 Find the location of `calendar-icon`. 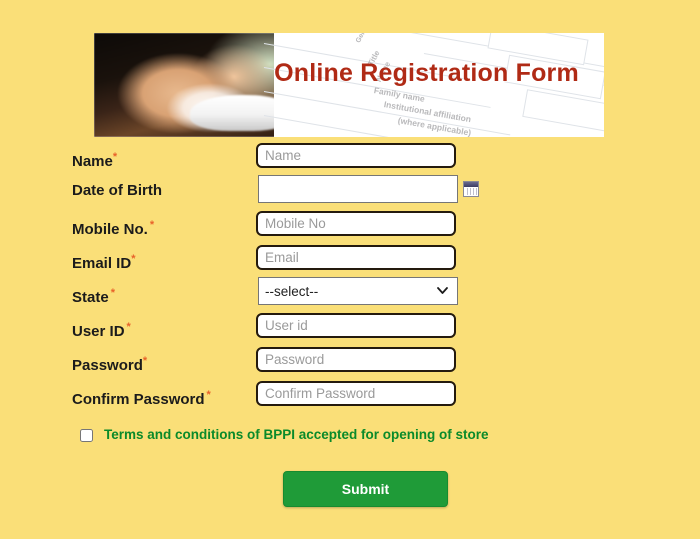

calendar-icon is located at coordinates (471, 189).